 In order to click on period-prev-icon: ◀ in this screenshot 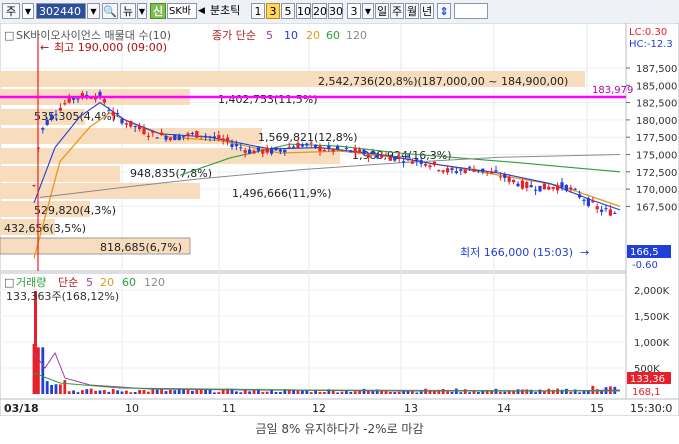, I will do `click(204, 11)`.